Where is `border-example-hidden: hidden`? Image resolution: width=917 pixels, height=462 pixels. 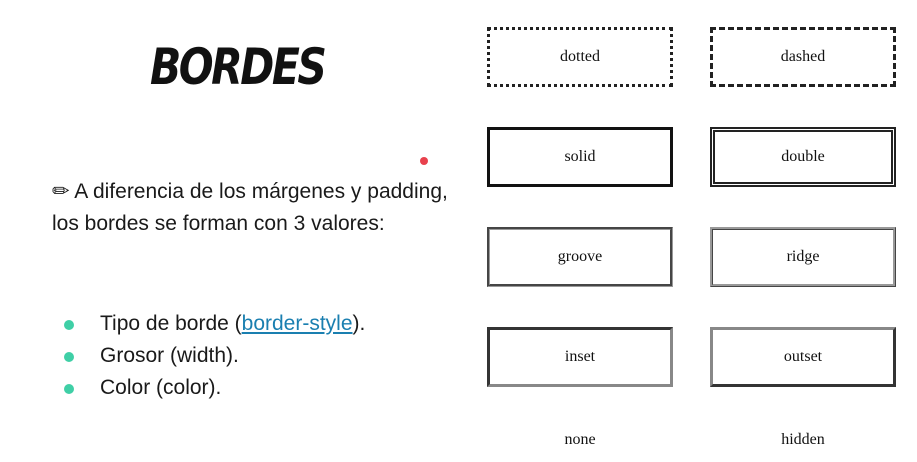 border-example-hidden: hidden is located at coordinates (803, 439).